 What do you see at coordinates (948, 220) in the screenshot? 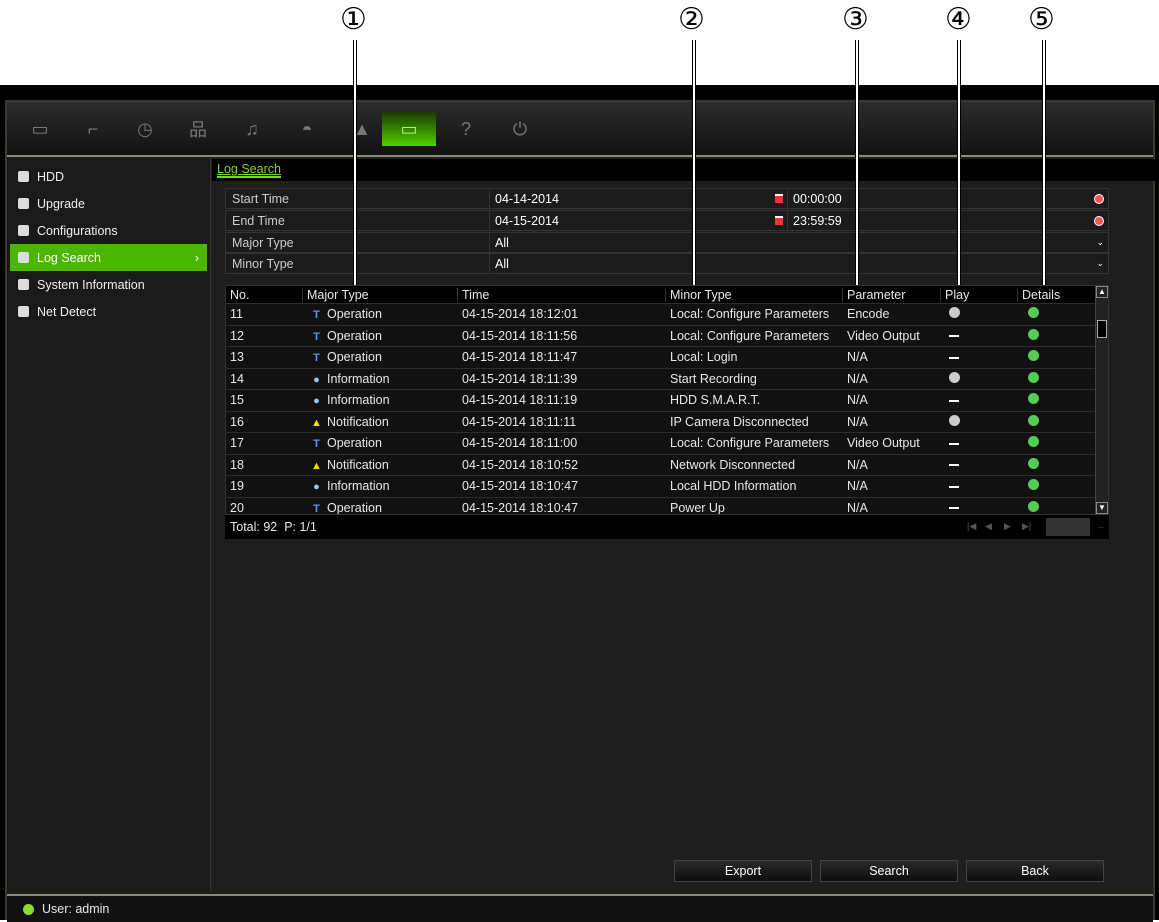
I see `end-time-field: 23:59:59` at bounding box center [948, 220].